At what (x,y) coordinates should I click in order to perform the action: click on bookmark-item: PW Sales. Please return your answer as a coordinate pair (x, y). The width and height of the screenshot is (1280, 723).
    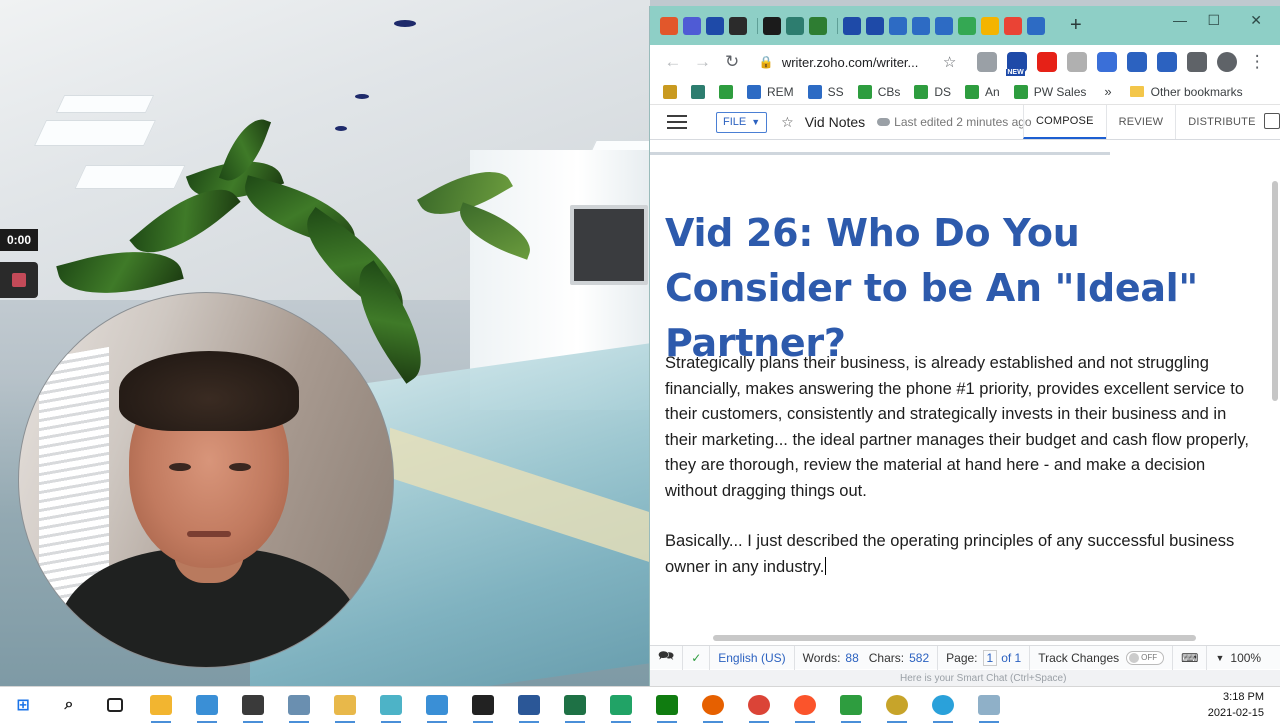
    Looking at the image, I should click on (1049, 91).